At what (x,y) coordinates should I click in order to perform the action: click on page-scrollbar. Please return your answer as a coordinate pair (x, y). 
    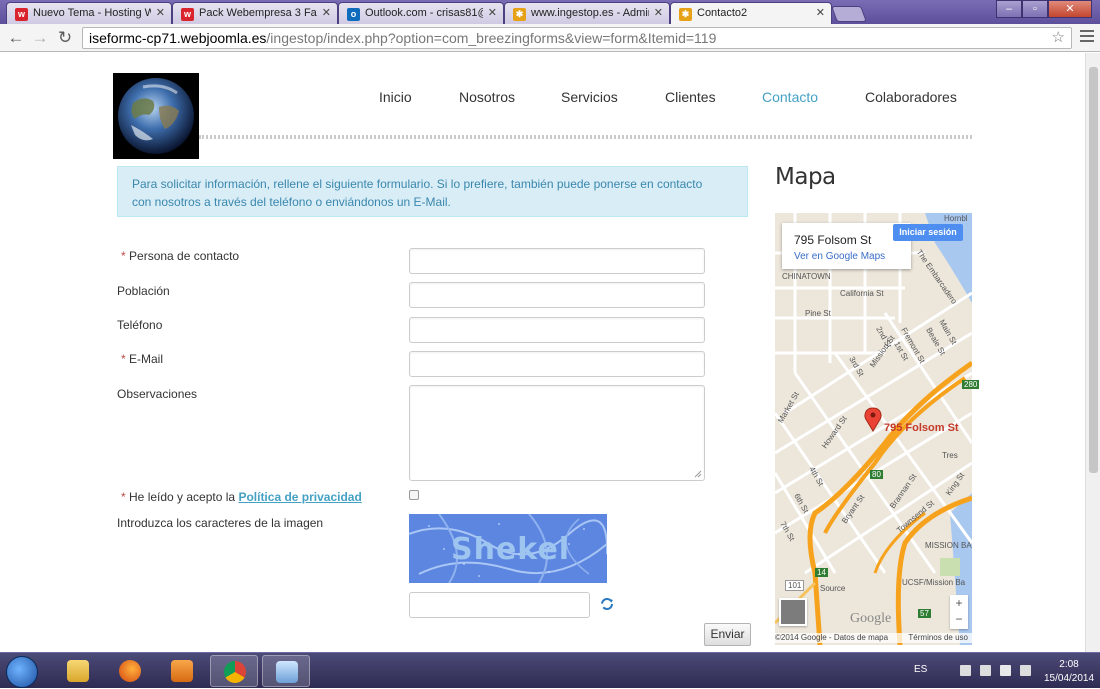
    Looking at the image, I should click on (1092, 352).